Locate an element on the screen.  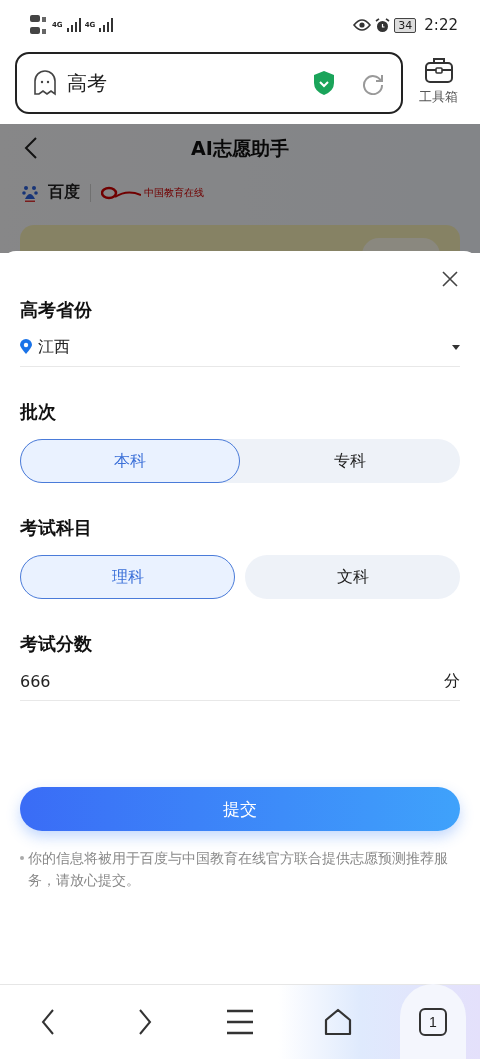
option-button: 理科 is located at coordinates (127, 577).